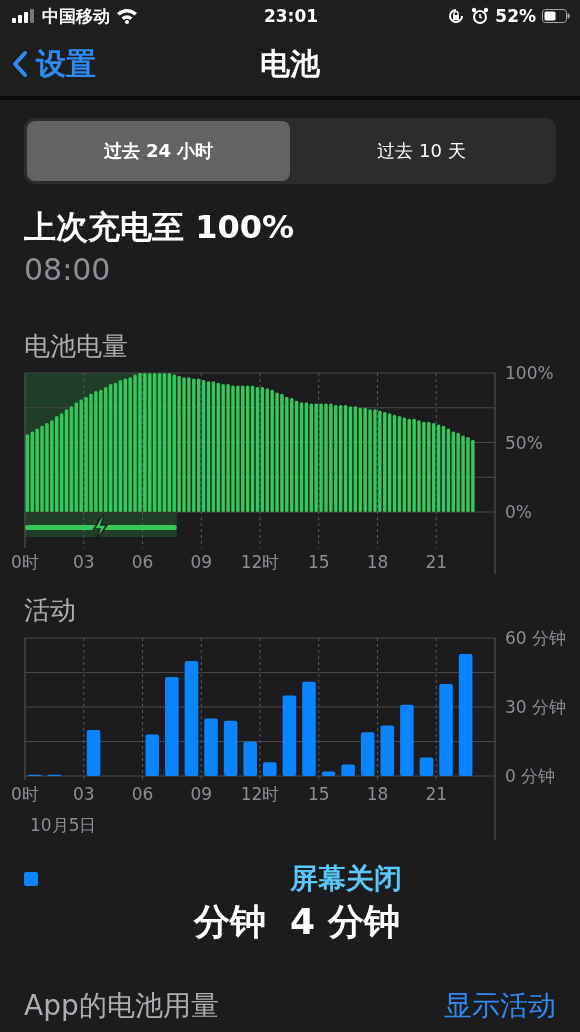  What do you see at coordinates (76, 346) in the screenshot?
I see `section-title: 电池电量` at bounding box center [76, 346].